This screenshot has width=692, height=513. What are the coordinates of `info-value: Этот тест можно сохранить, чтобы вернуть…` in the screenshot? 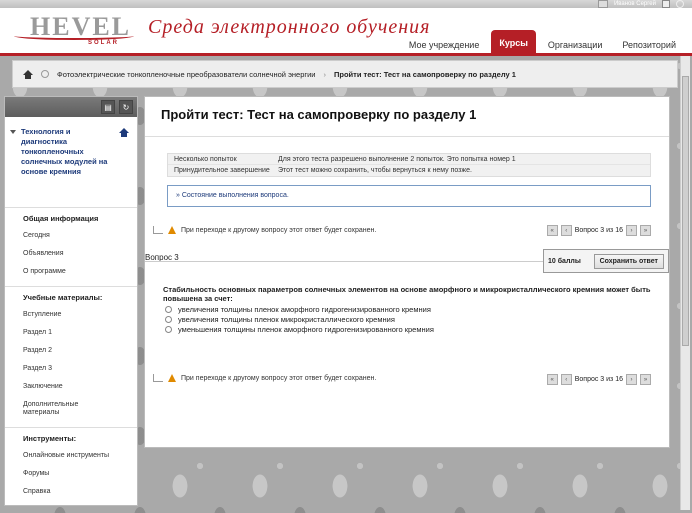 It's located at (375, 170).